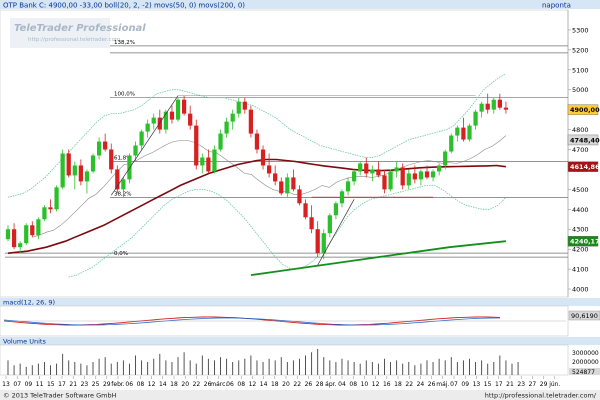 The image size is (600, 400). I want to click on date-tick-label: 07, so click(17, 384).